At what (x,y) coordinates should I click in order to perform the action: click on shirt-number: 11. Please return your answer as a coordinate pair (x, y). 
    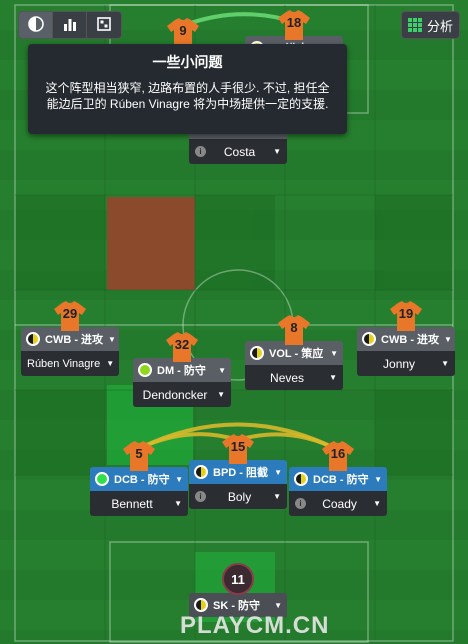
    Looking at the image, I should click on (238, 579).